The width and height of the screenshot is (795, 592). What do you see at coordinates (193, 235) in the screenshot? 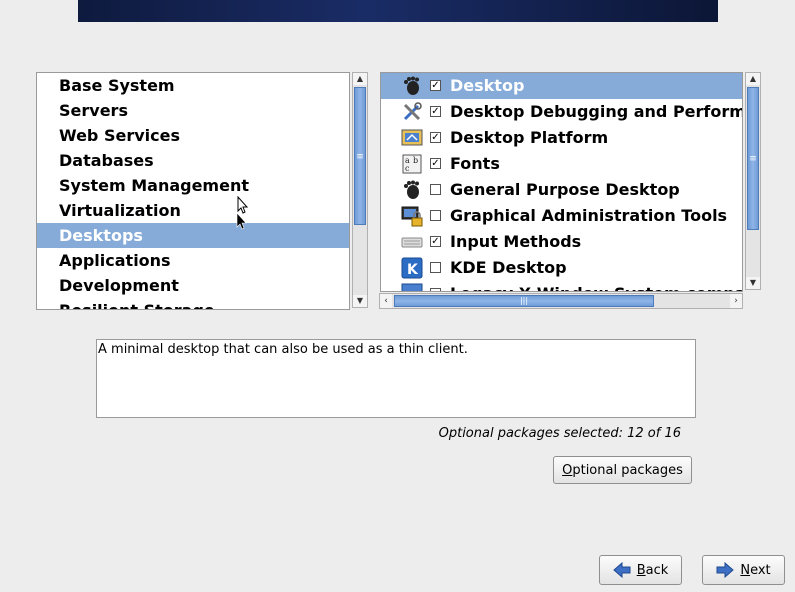
I see `category-item-selected: Desktops` at bounding box center [193, 235].